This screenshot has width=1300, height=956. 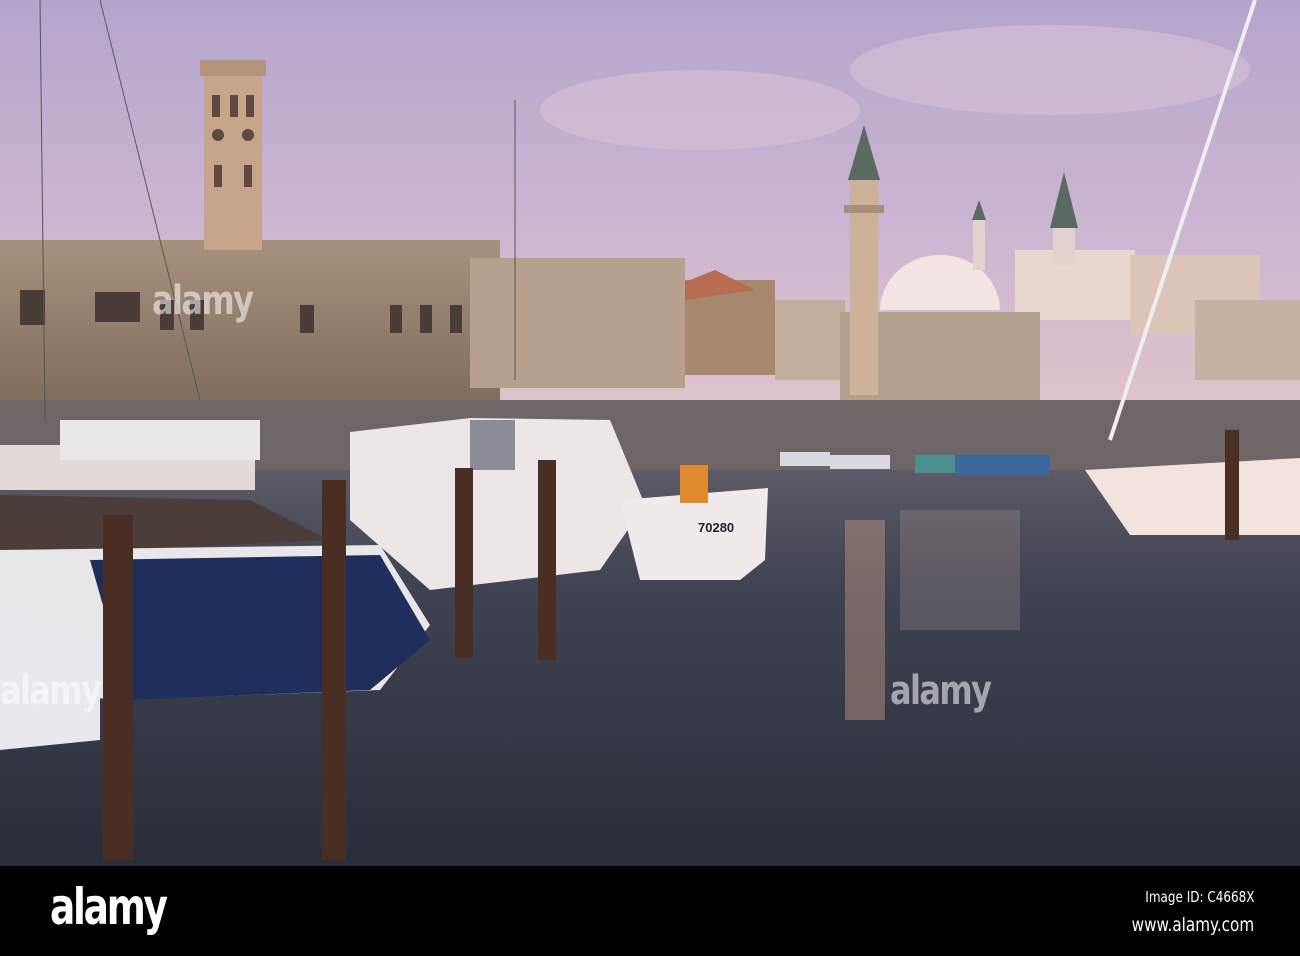 What do you see at coordinates (716, 527) in the screenshot?
I see `boat-number: 70280` at bounding box center [716, 527].